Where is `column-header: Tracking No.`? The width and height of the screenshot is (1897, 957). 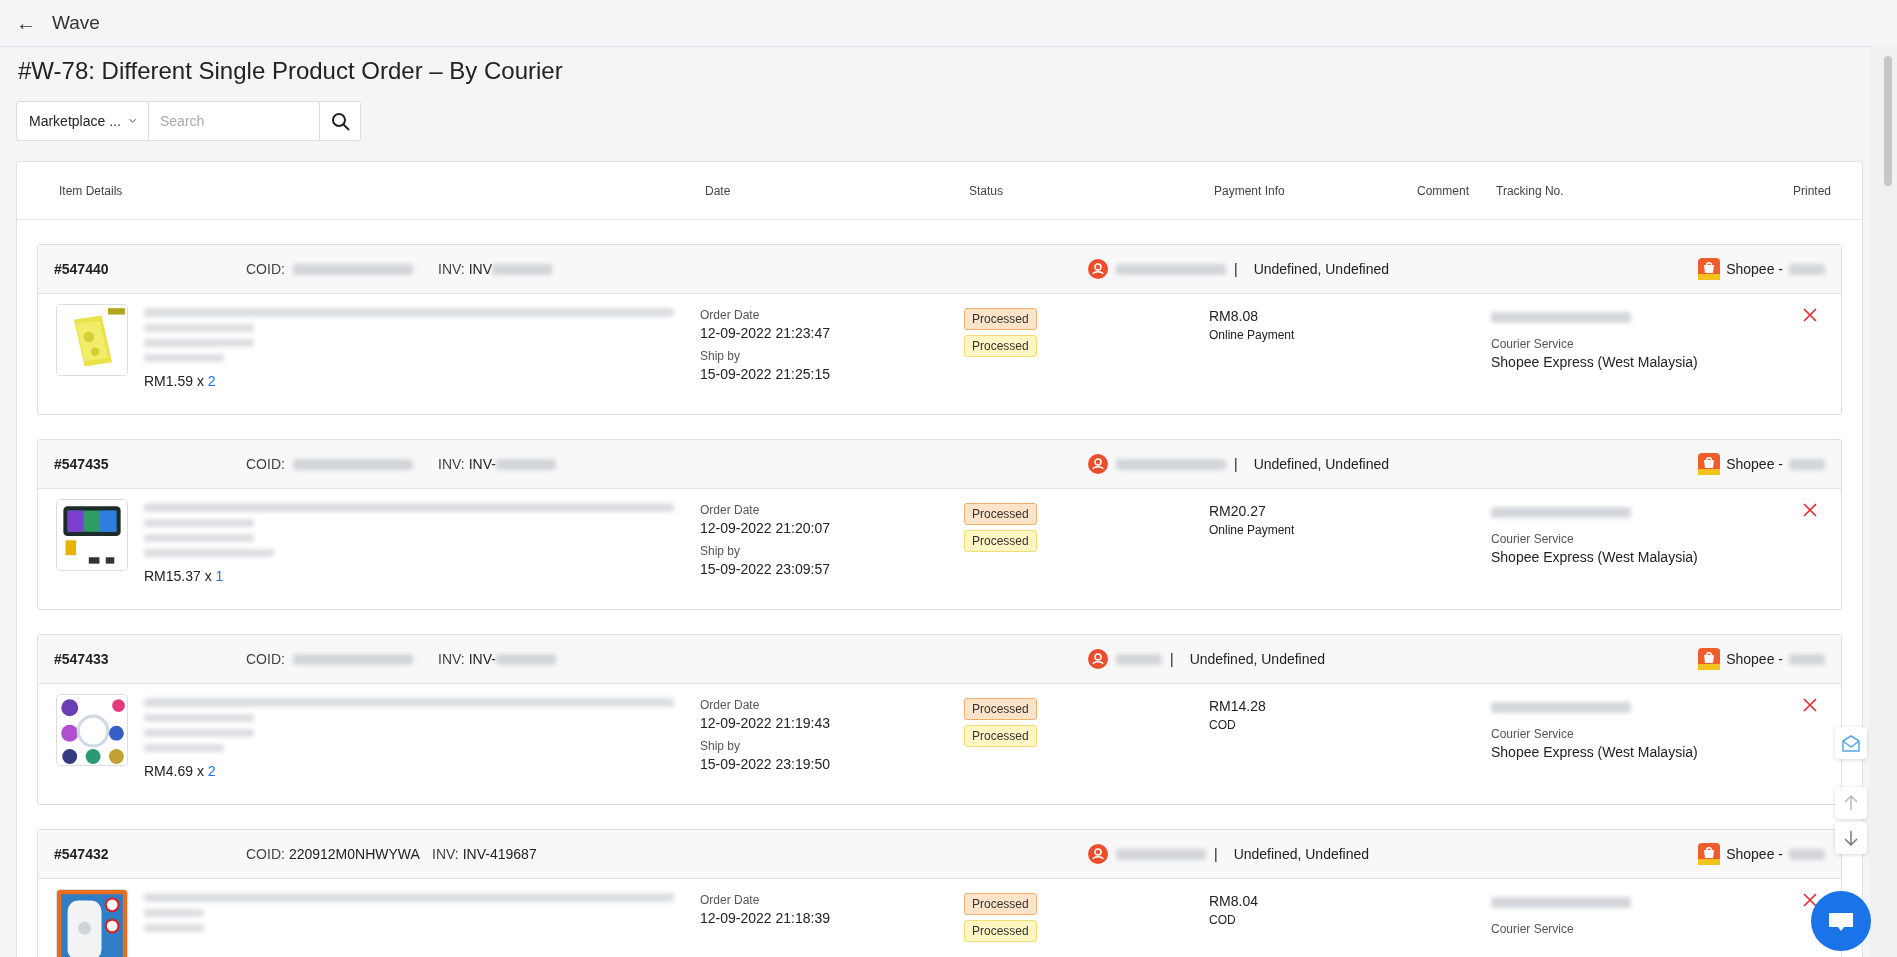 column-header: Tracking No. is located at coordinates (1530, 190).